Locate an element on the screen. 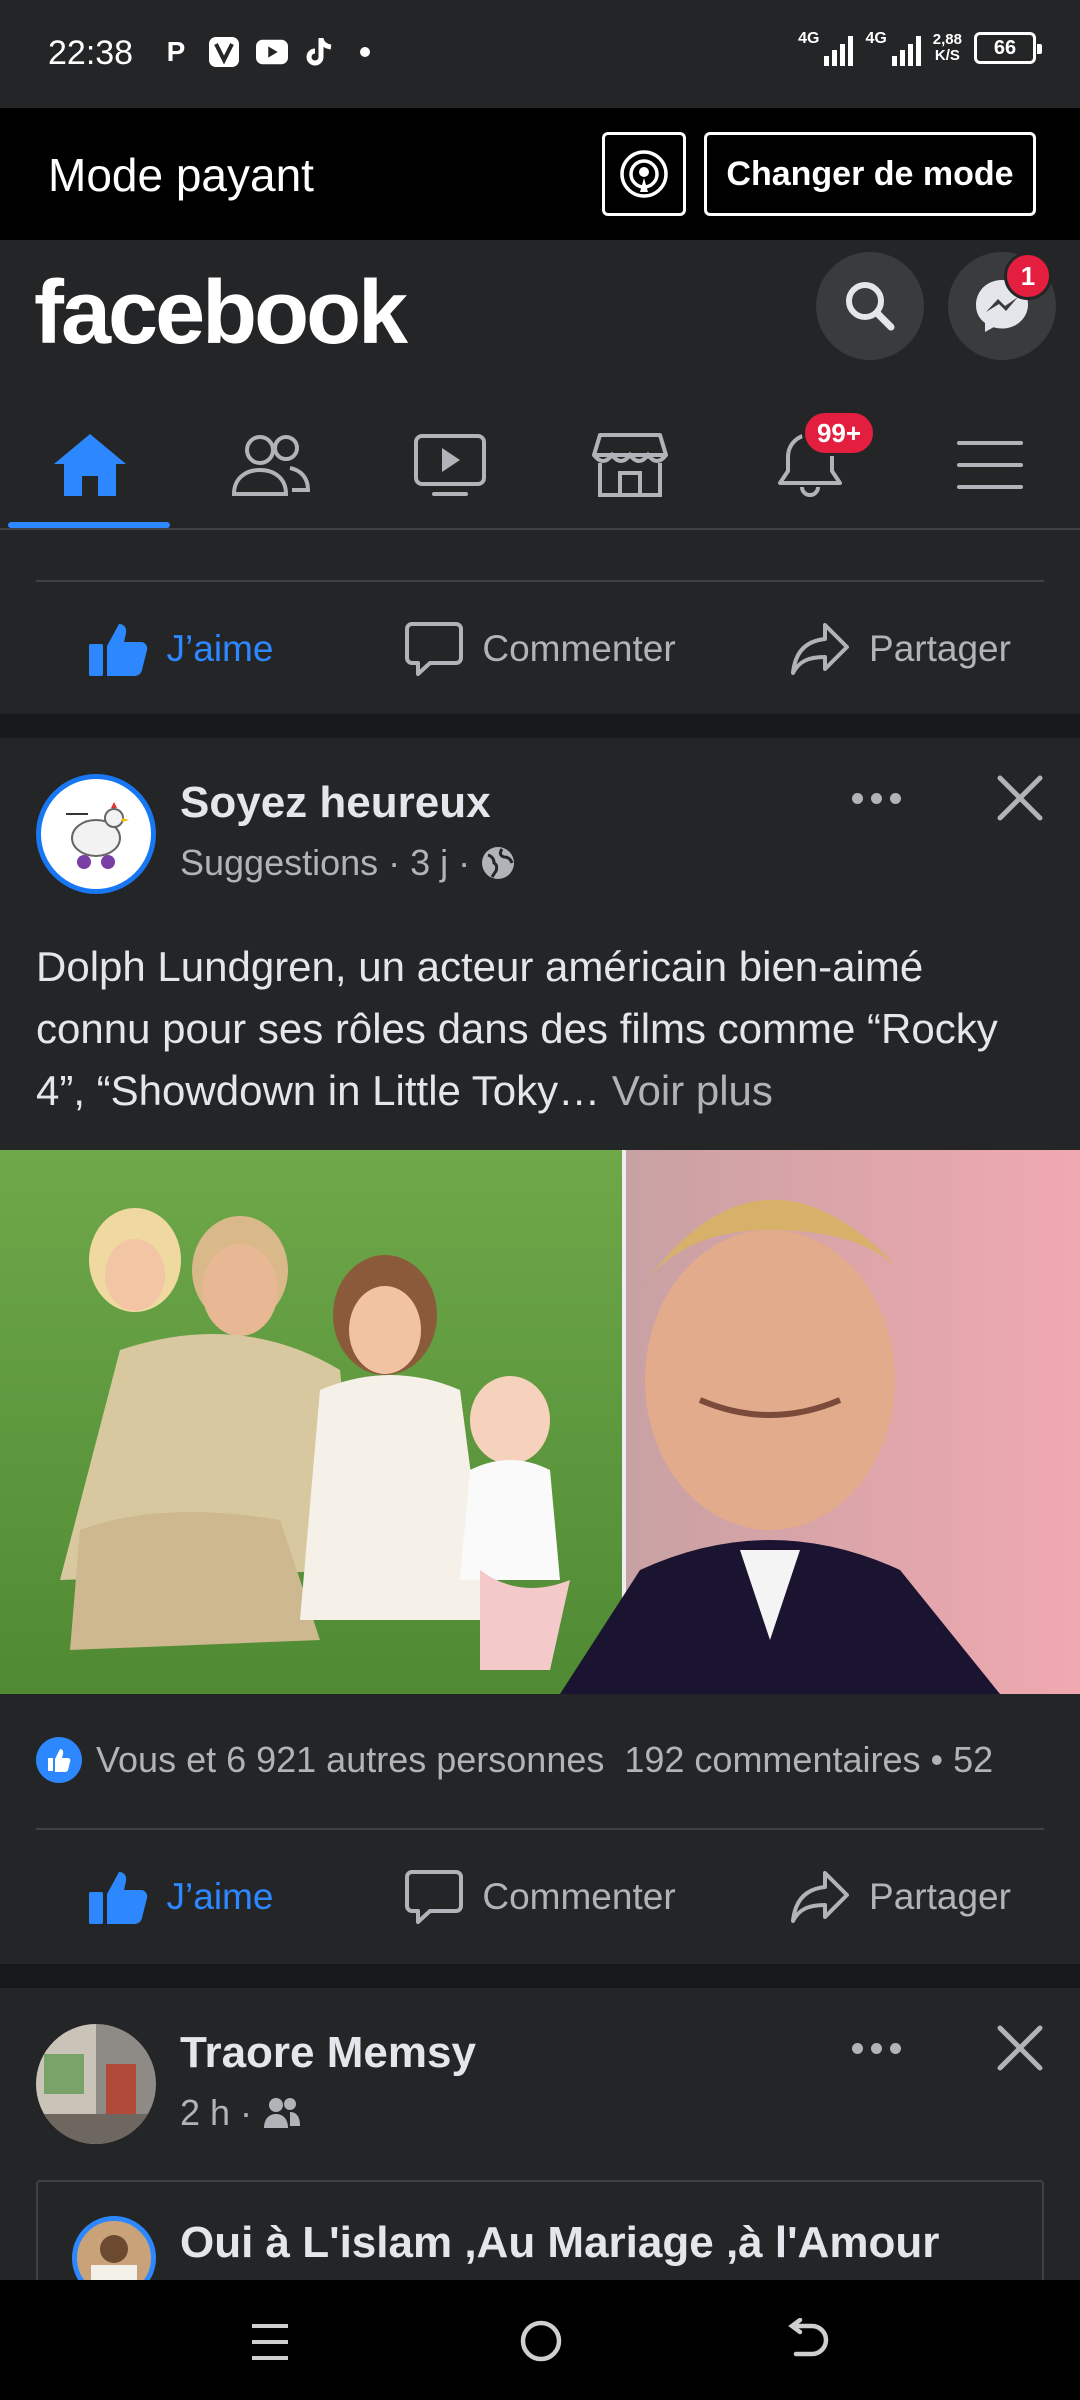 The width and height of the screenshot is (1080, 2400). main-nav: 99+ is located at coordinates (540, 466).